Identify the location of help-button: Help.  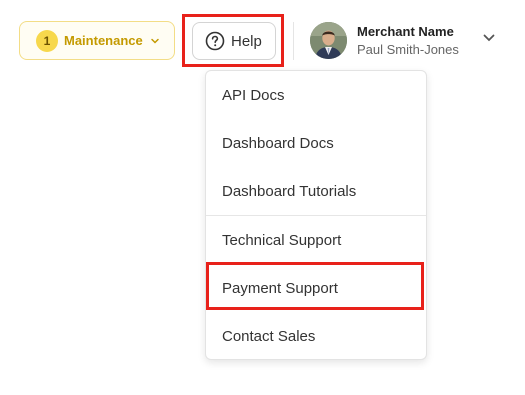
(234, 41).